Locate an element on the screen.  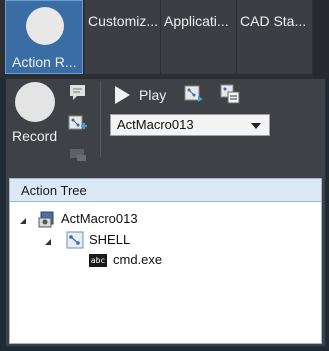
disabled-icon is located at coordinates (78, 155).